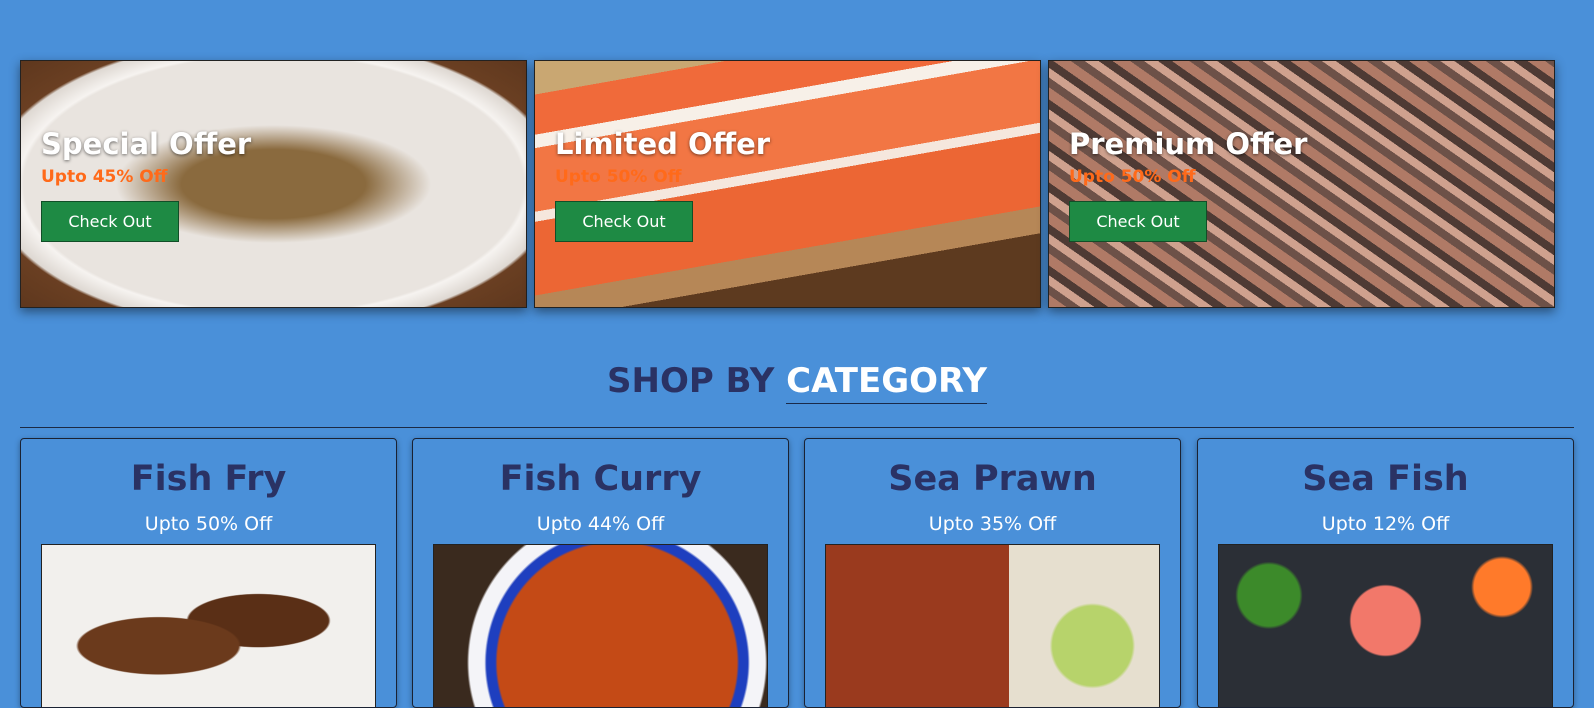  Describe the element at coordinates (208, 524) in the screenshot. I see `category-discount: Upto 50% Off` at that location.